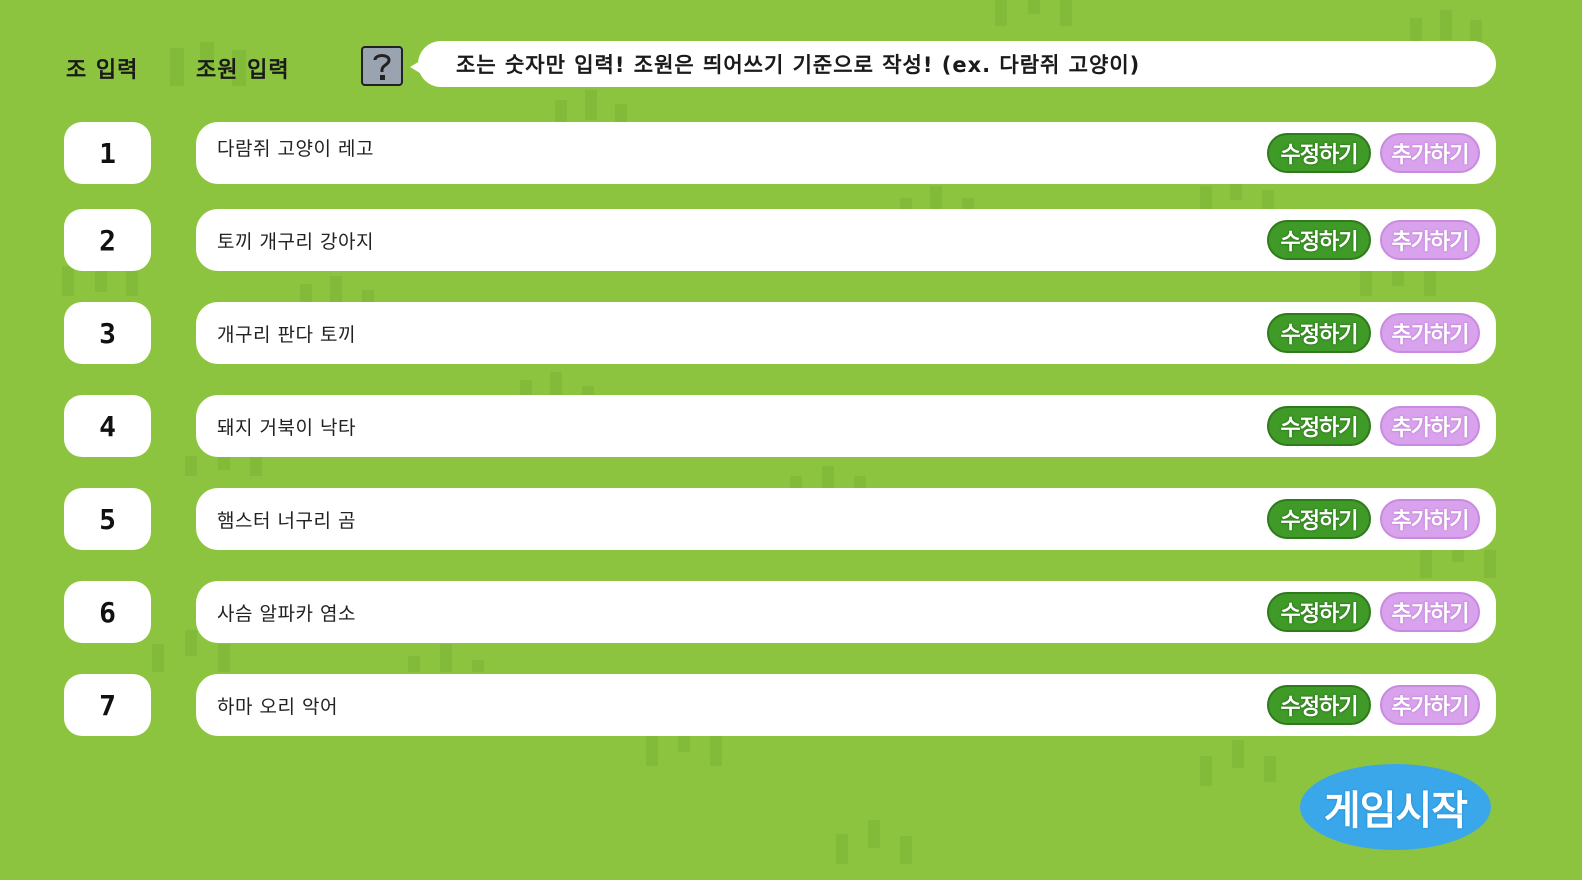  Describe the element at coordinates (107, 240) in the screenshot. I see `group-number-field: 2` at that location.